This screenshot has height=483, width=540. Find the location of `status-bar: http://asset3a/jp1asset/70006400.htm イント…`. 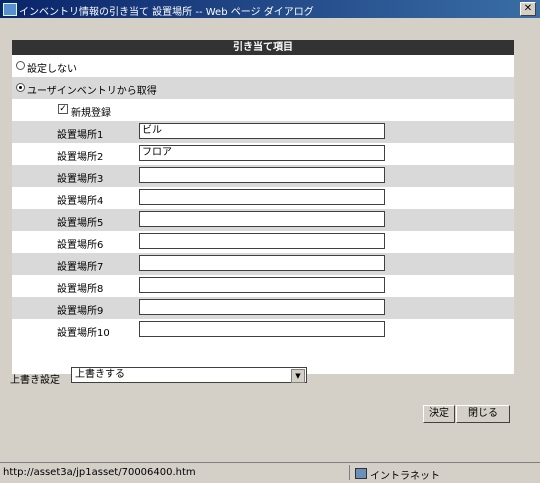

status-bar: http://asset3a/jp1asset/70006400.htm イント… is located at coordinates (270, 472).